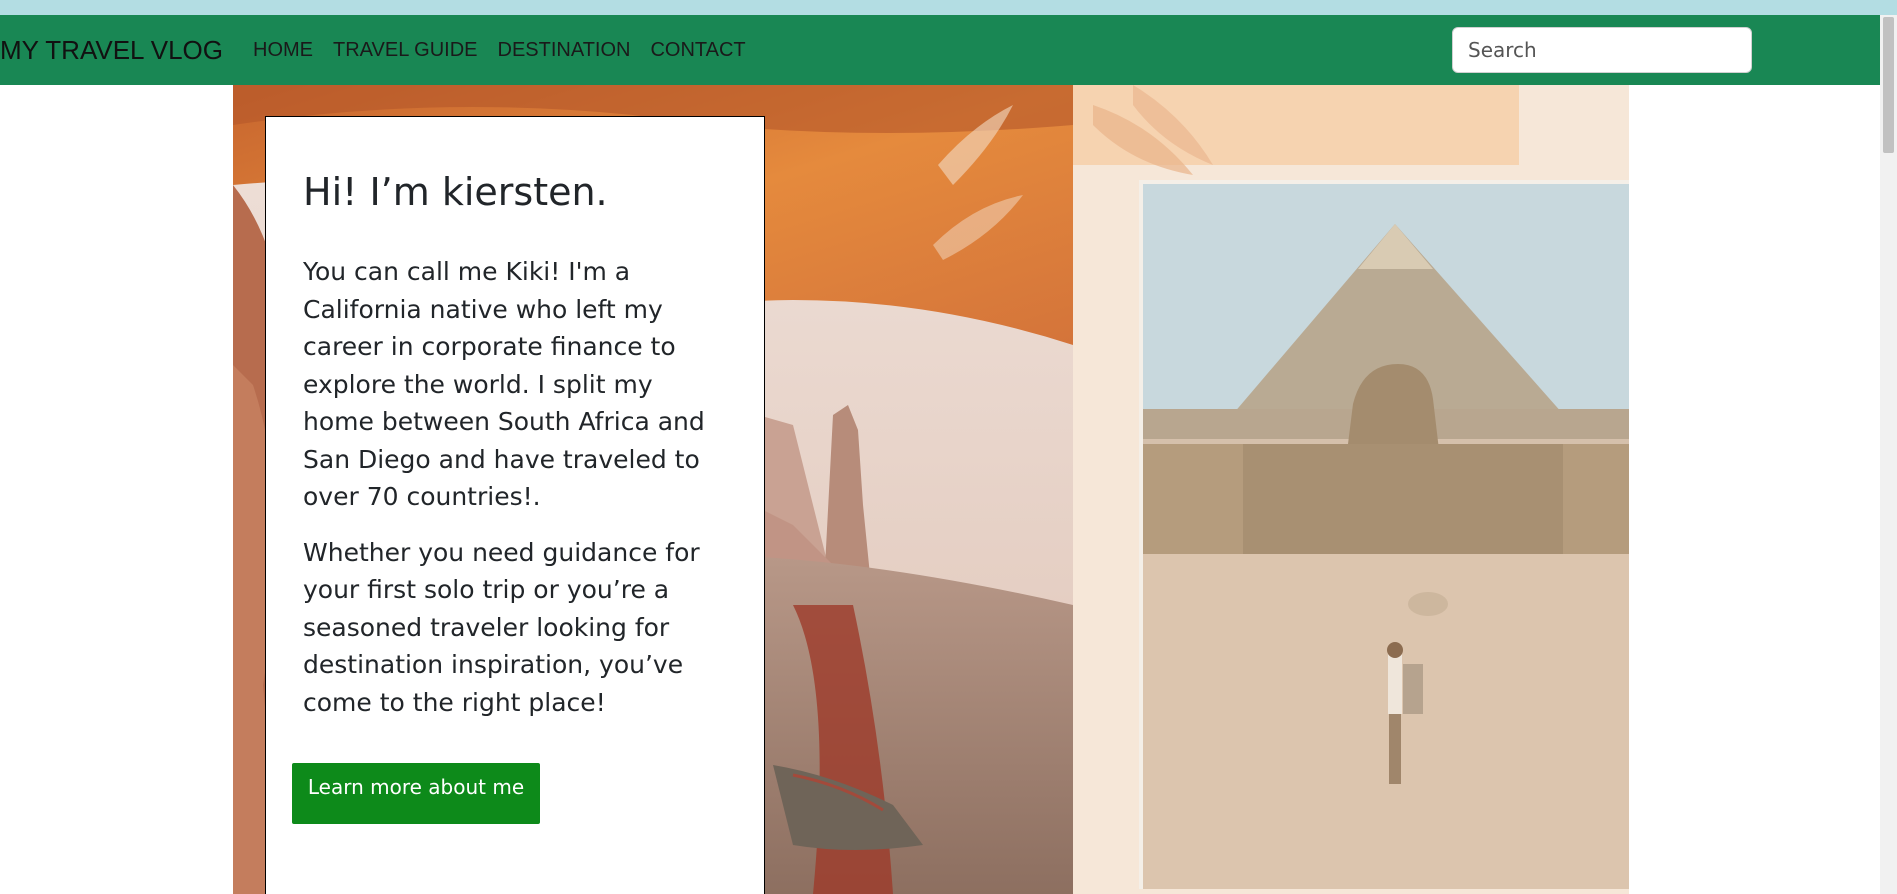  What do you see at coordinates (564, 50) in the screenshot?
I see `nav-link-destination: DESTINATION` at bounding box center [564, 50].